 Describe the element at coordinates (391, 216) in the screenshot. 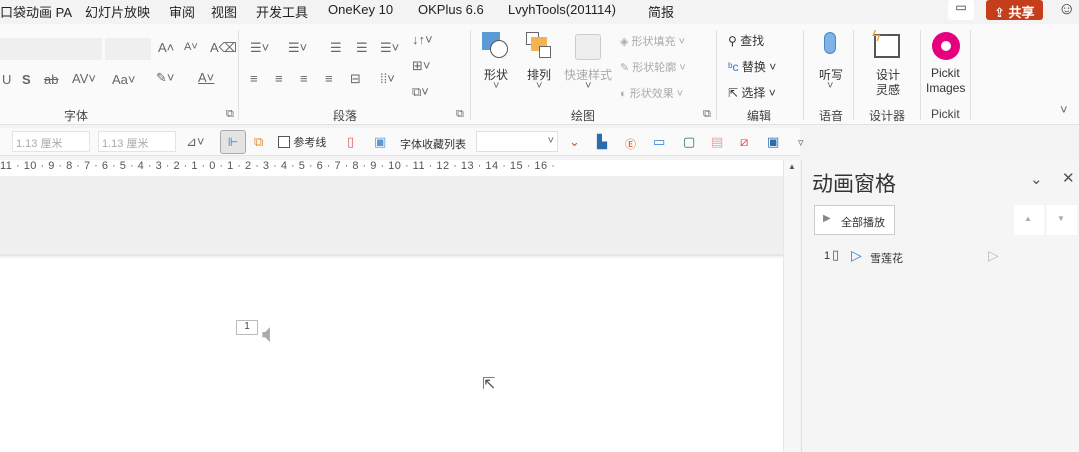

I see `canvas-background` at that location.